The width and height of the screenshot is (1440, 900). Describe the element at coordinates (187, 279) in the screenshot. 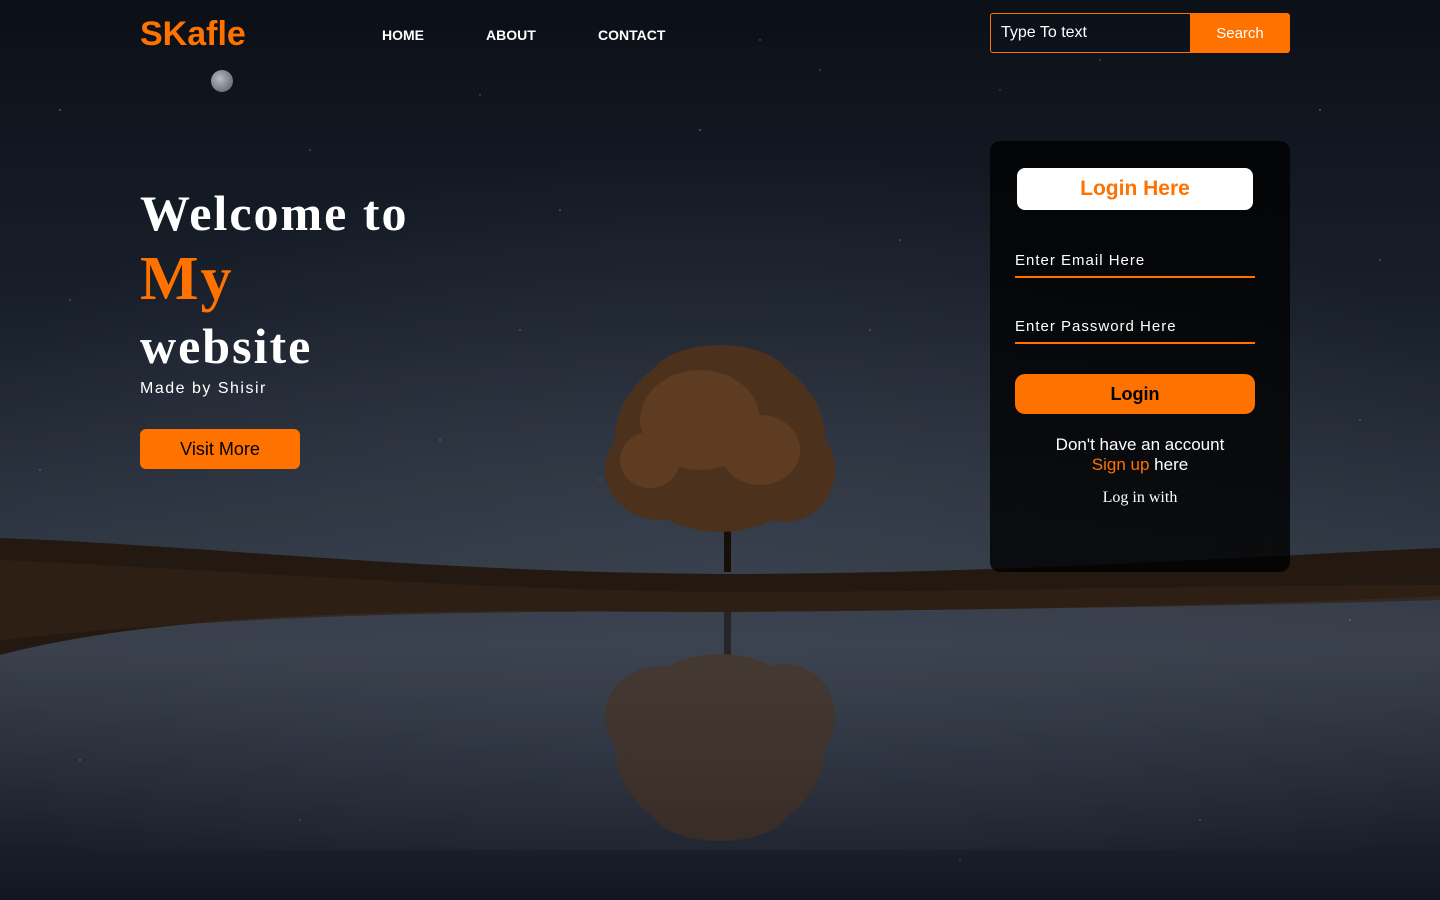

I see `hero-heading-line2: My` at that location.